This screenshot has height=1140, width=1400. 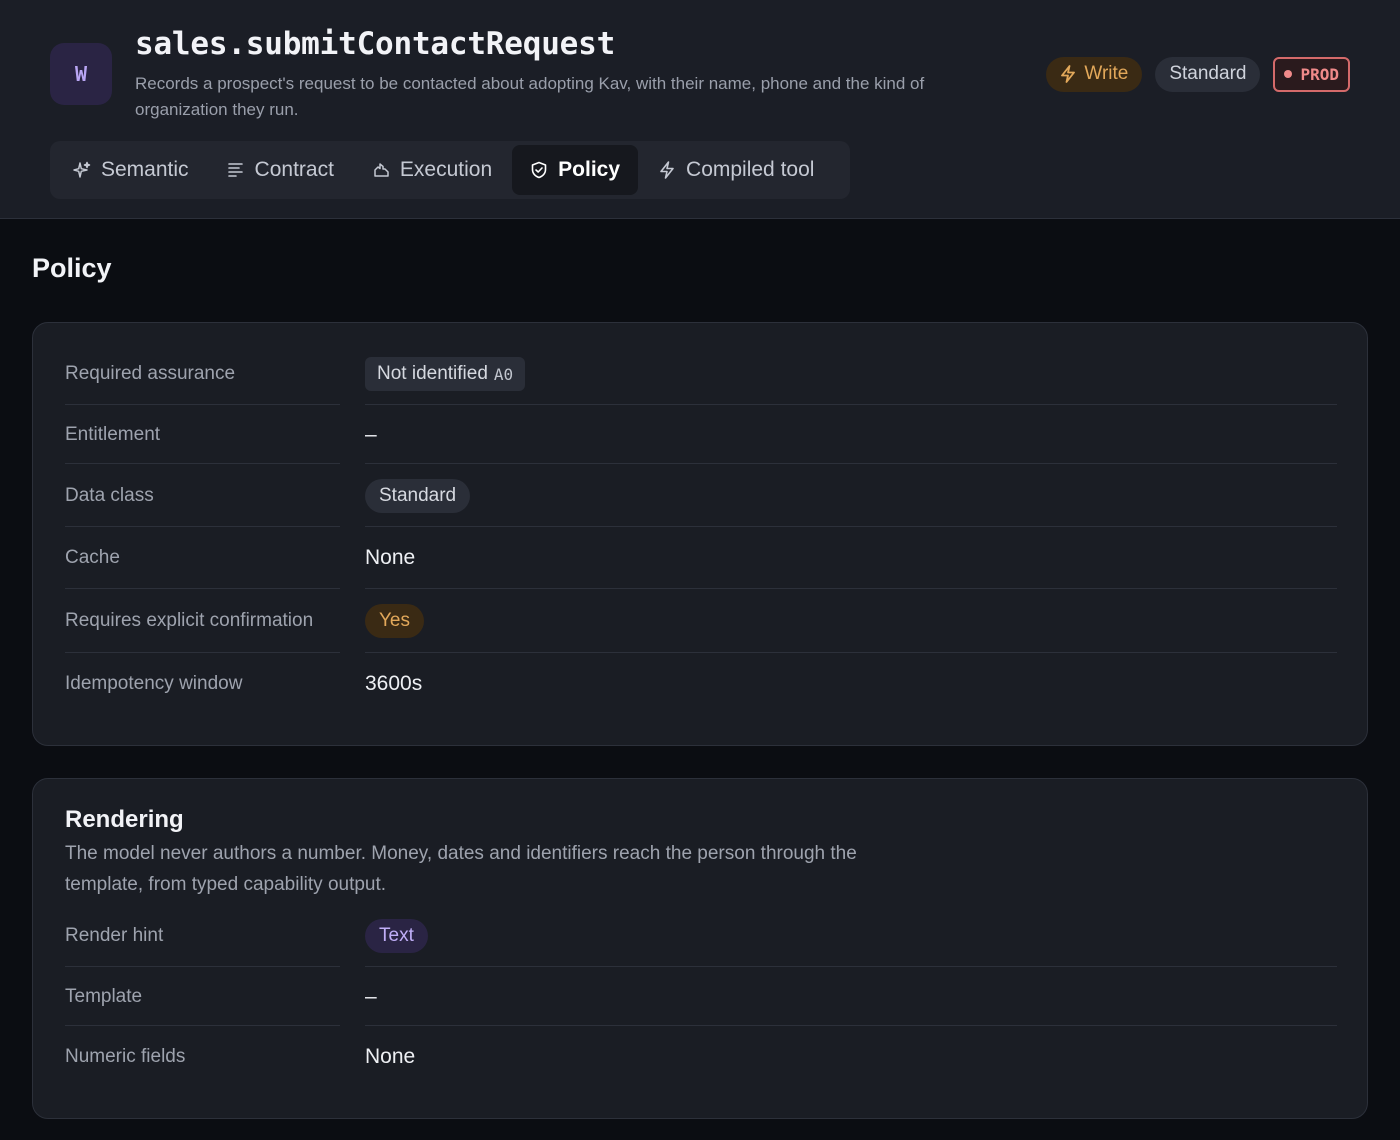 I want to click on shield-icon, so click(x=539, y=170).